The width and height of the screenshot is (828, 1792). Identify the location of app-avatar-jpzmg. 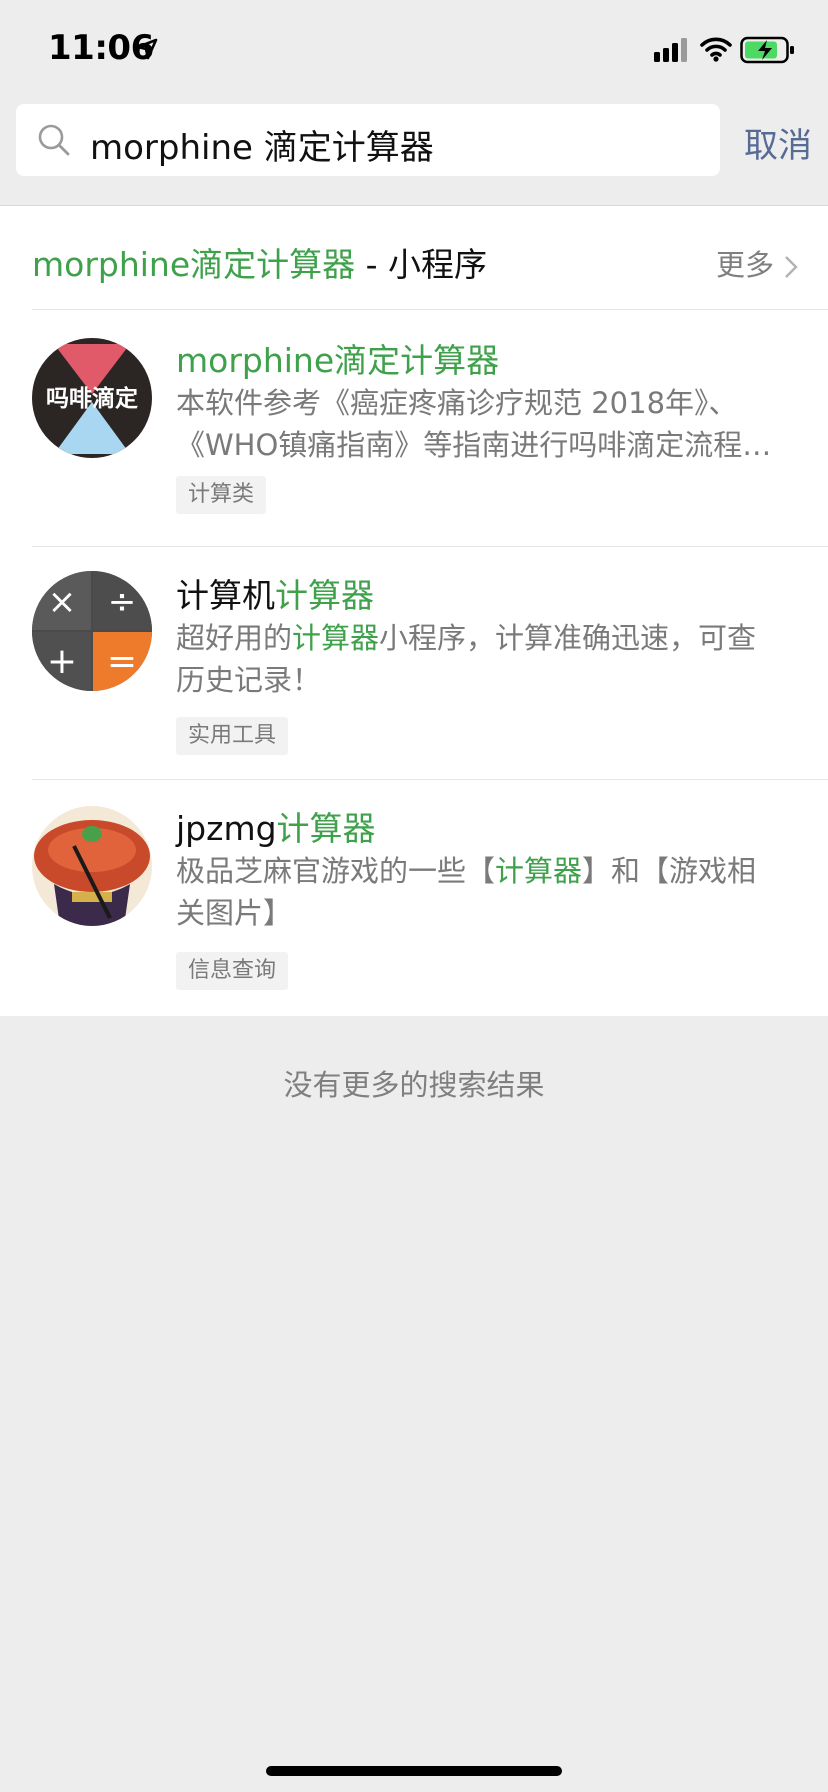
(92, 866).